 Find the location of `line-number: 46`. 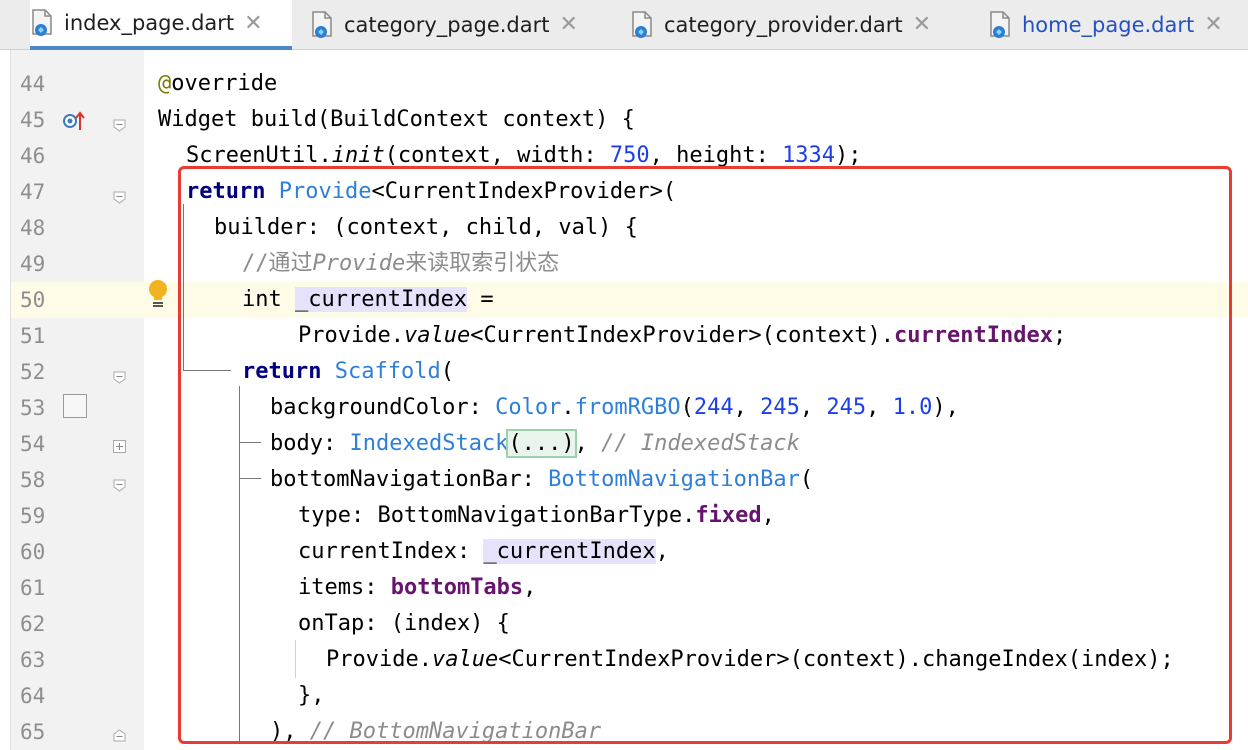

line-number: 46 is located at coordinates (33, 156).